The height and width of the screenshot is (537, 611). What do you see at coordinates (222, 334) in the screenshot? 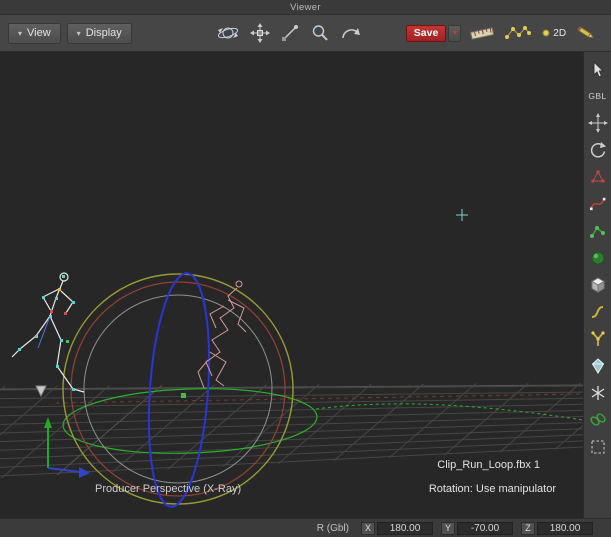
I see `ghost-skeleton` at bounding box center [222, 334].